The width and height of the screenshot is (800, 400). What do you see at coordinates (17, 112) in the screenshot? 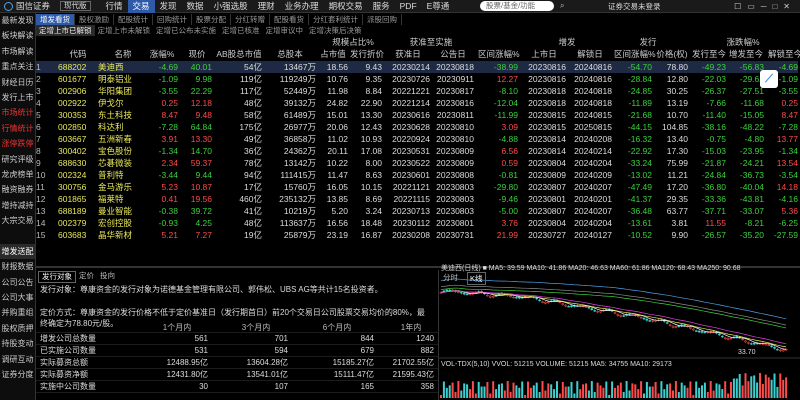
I see `sidebar-item: 市场统计` at bounding box center [17, 112].